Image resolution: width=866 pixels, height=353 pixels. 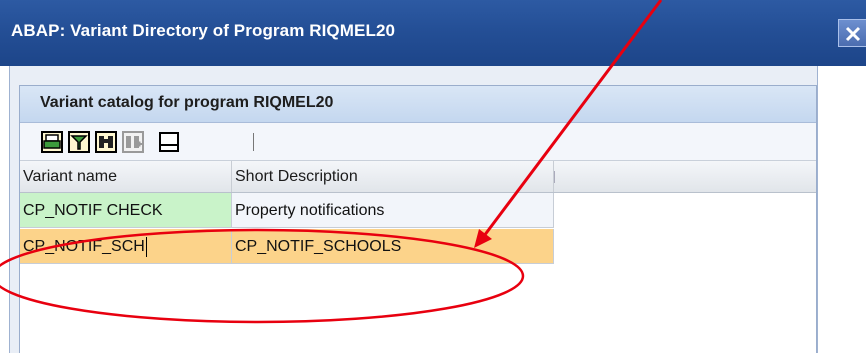 What do you see at coordinates (483, 238) in the screenshot?
I see `annotation-arrowhead` at bounding box center [483, 238].